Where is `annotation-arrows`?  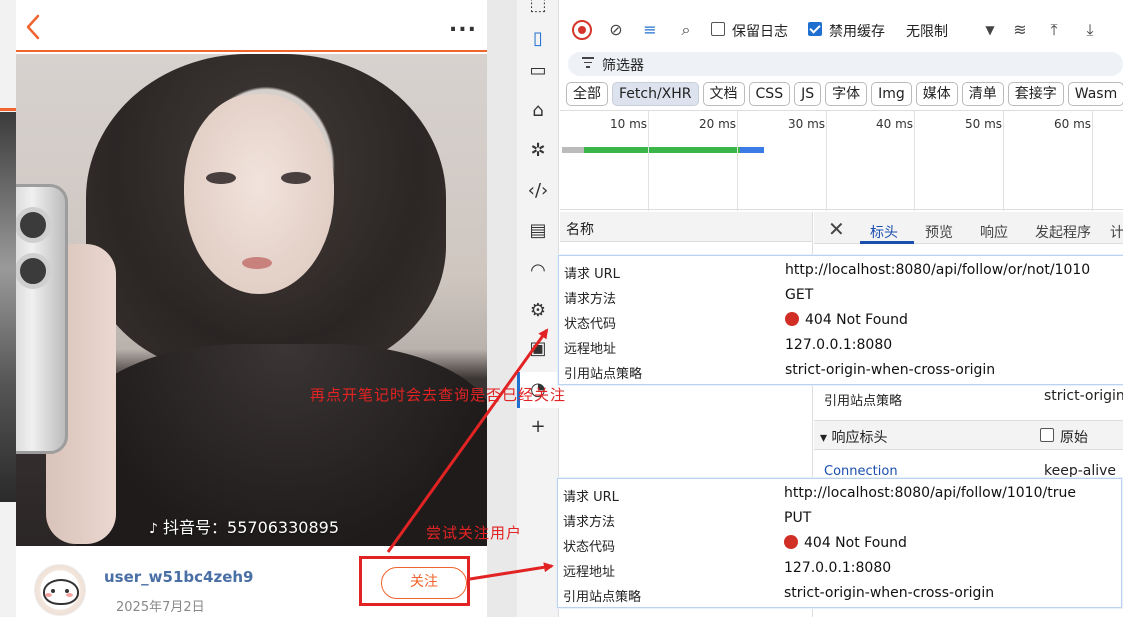
annotation-arrows is located at coordinates (470, 454).